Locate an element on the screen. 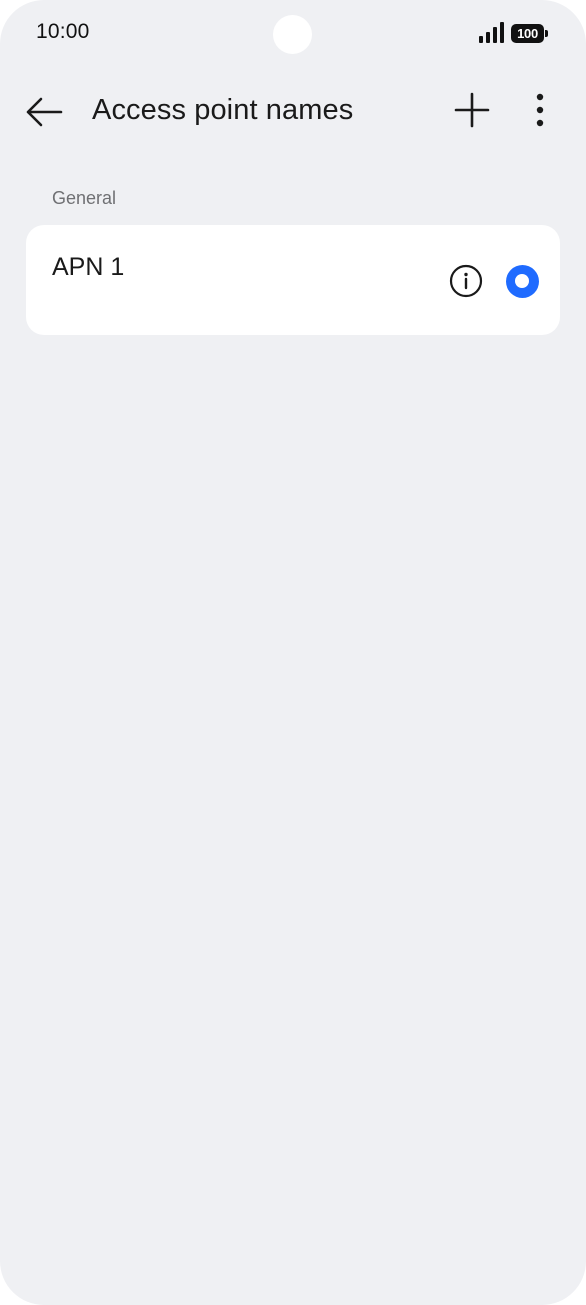 The height and width of the screenshot is (1305, 586). radio-selected-indicator is located at coordinates (522, 281).